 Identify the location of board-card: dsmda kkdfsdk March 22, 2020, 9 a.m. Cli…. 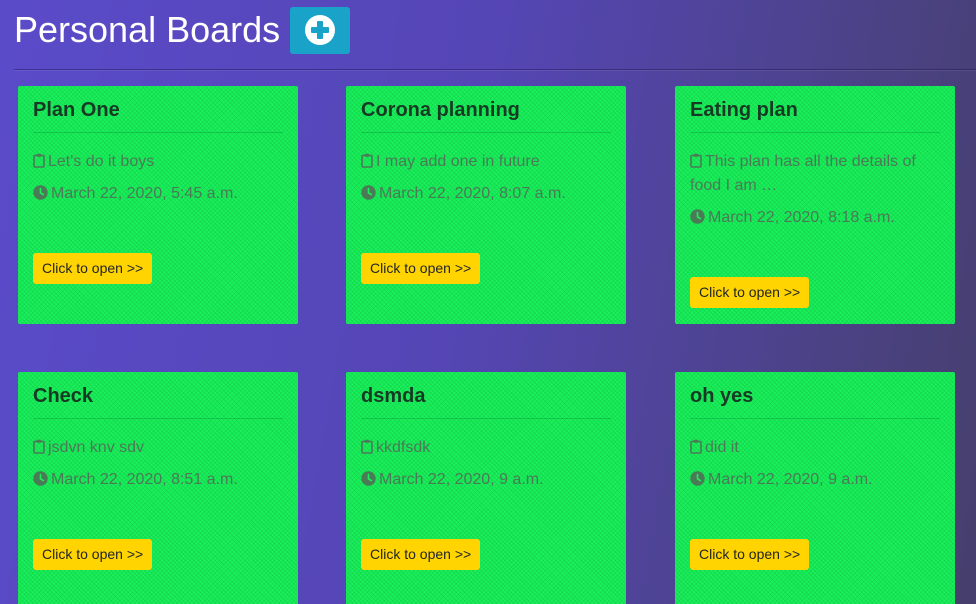
(486, 488).